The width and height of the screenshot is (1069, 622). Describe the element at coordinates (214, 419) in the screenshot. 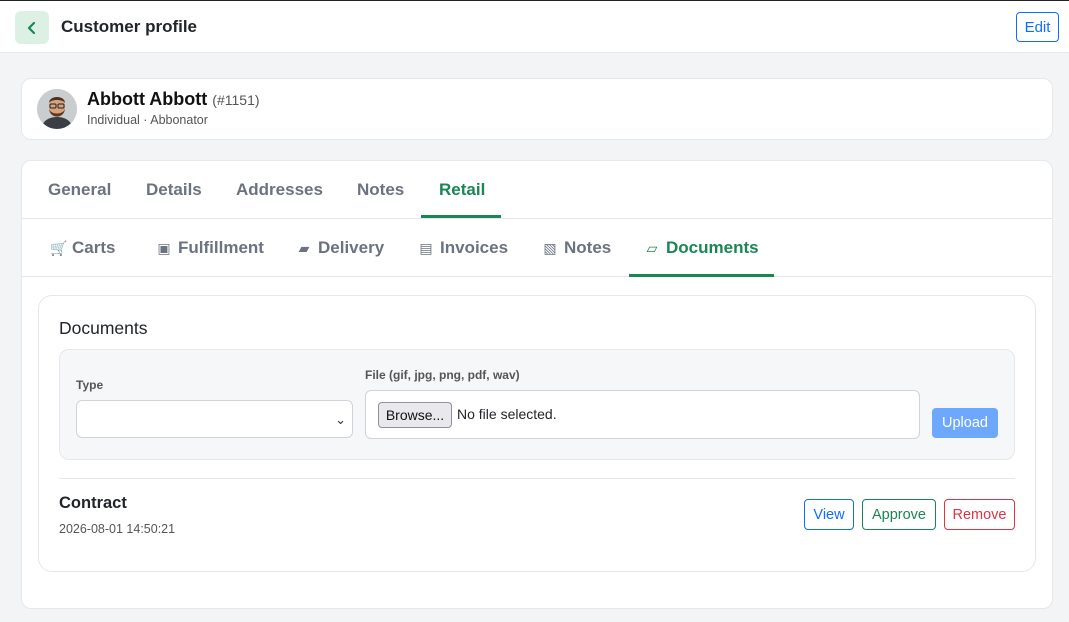

I see `type-select: ⌄` at that location.